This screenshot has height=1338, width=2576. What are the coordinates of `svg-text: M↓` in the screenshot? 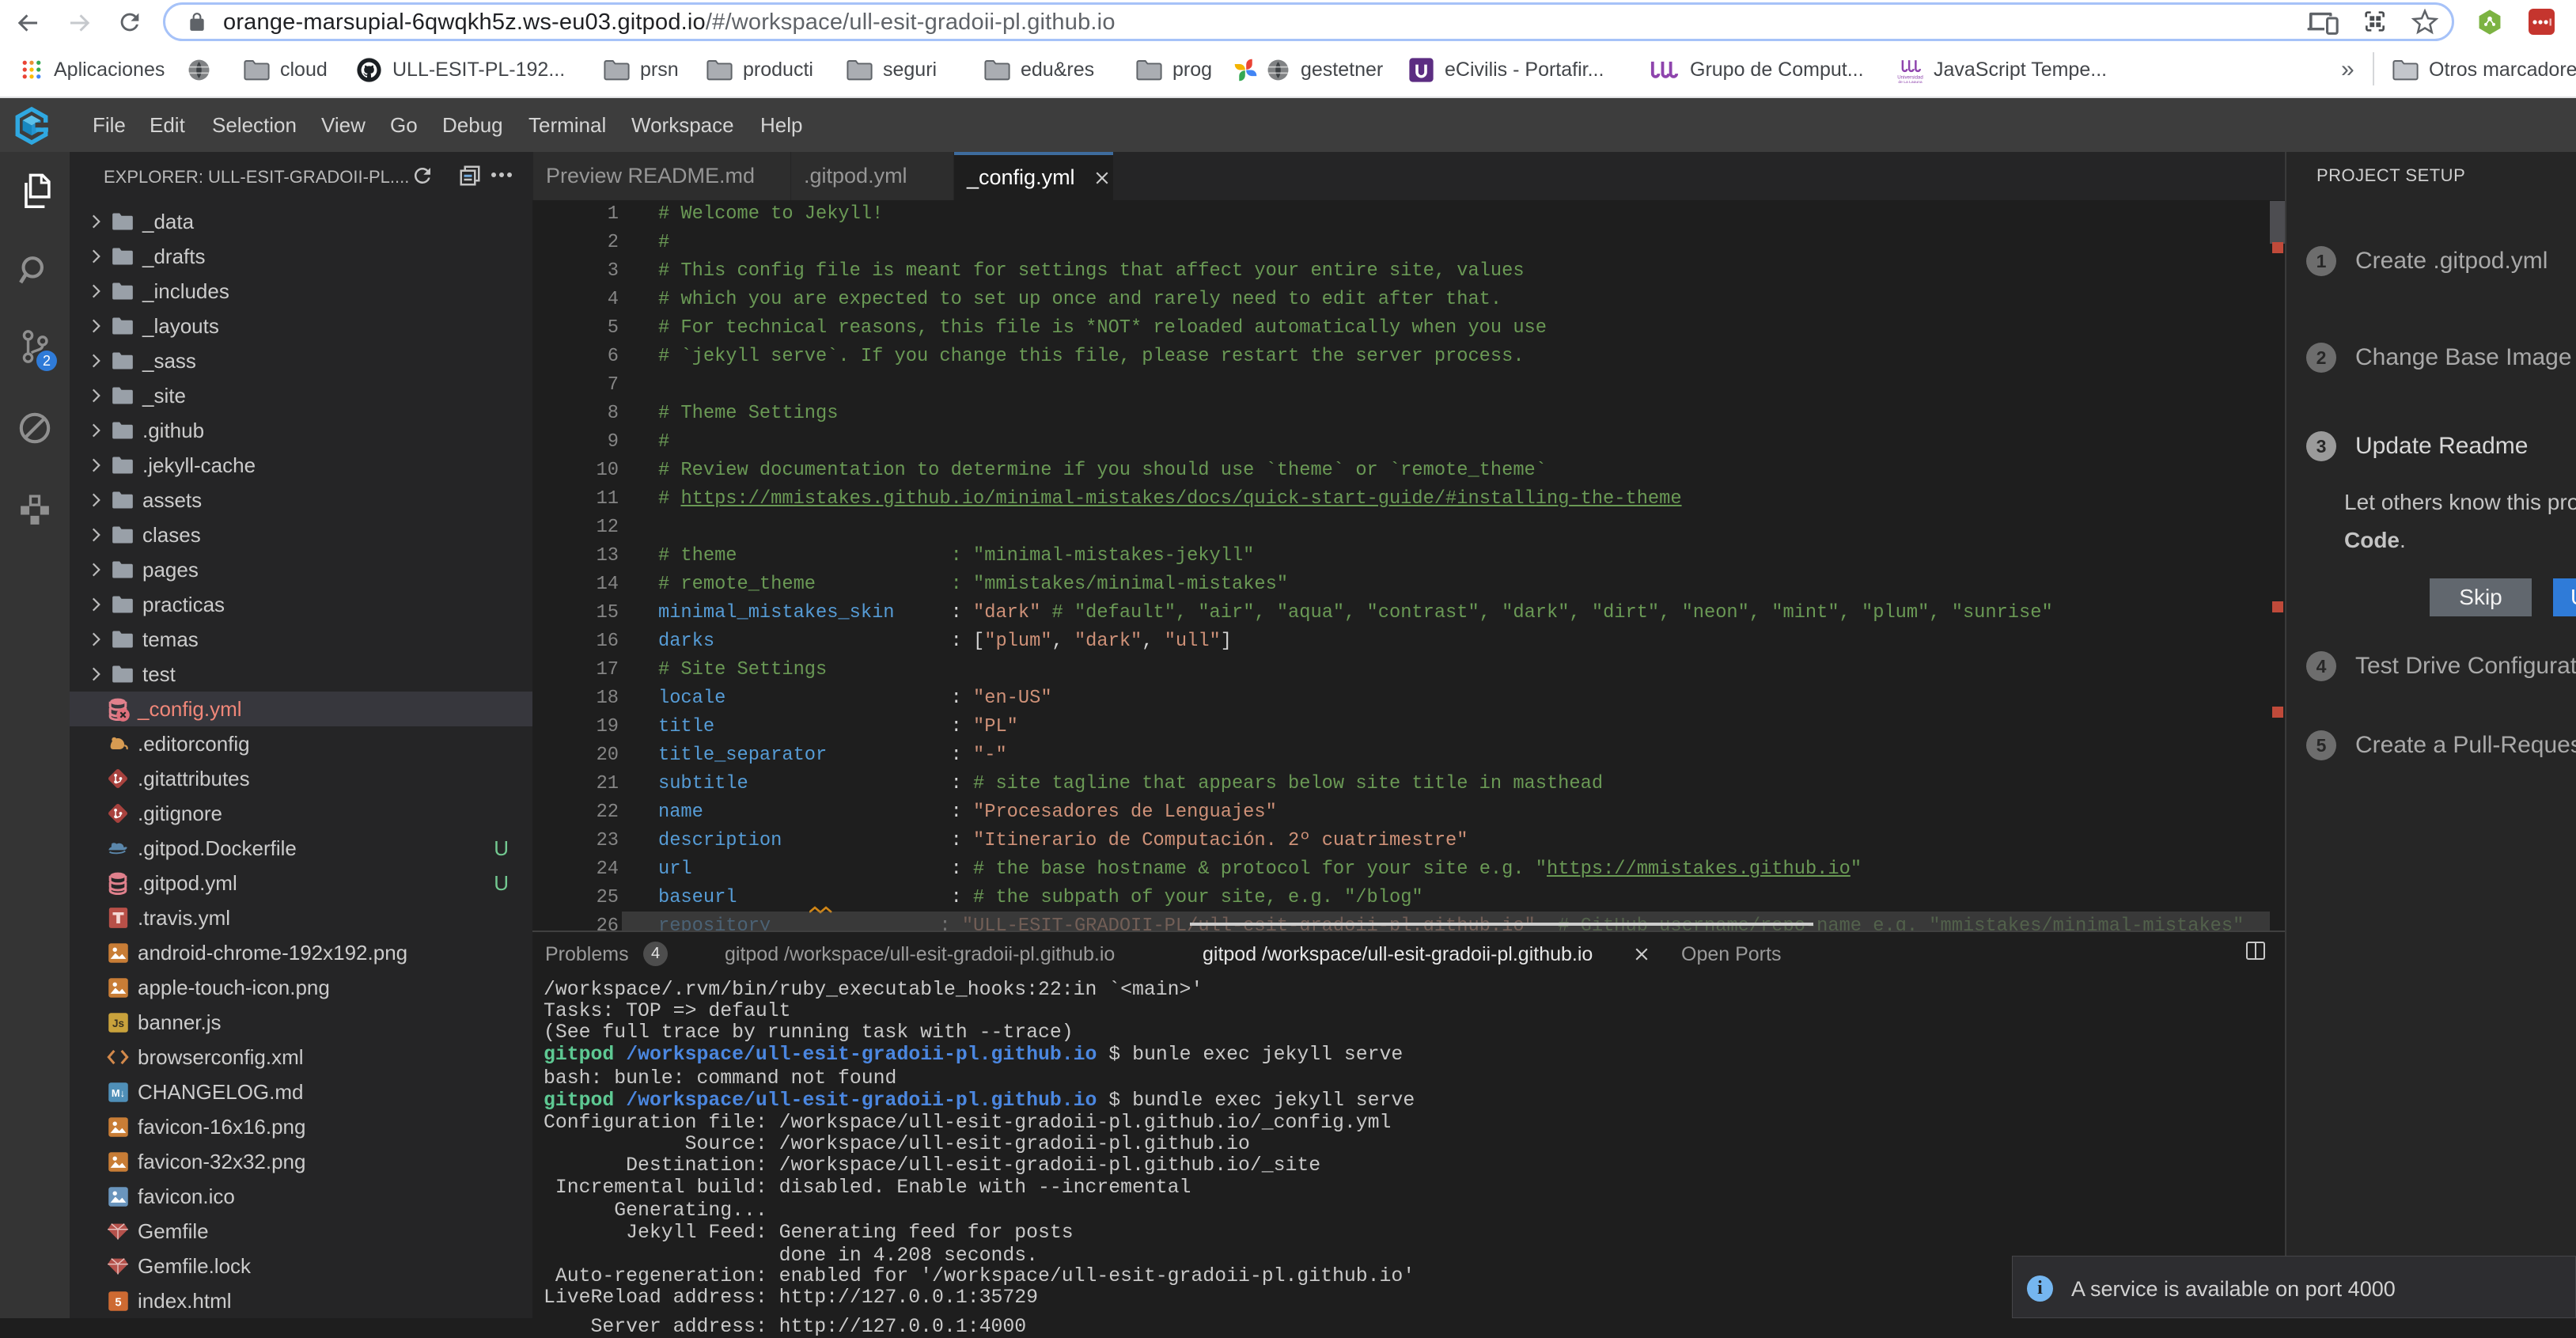 It's located at (117, 1093).